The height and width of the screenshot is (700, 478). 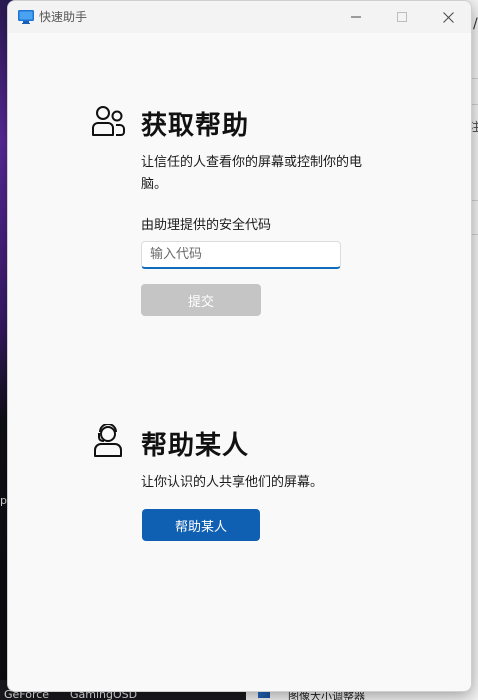 I want to click on maximize-button, so click(x=402, y=17).